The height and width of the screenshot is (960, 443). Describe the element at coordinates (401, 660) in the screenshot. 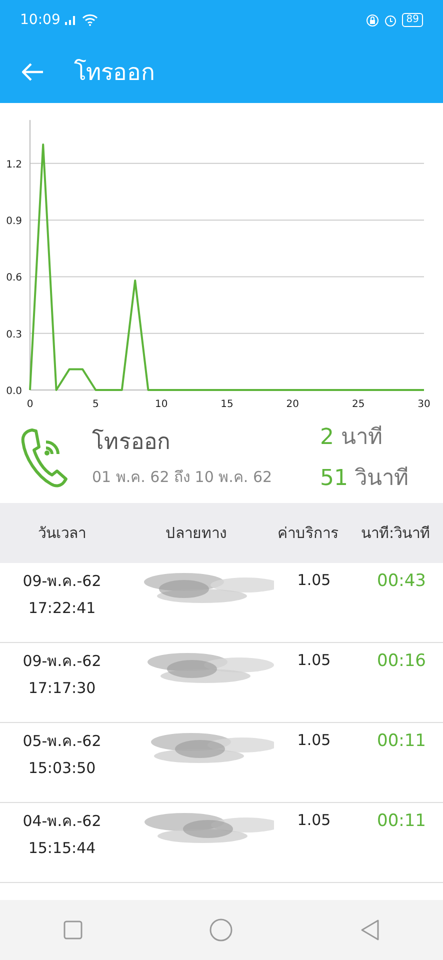

I see `call-duration: 00:16` at that location.